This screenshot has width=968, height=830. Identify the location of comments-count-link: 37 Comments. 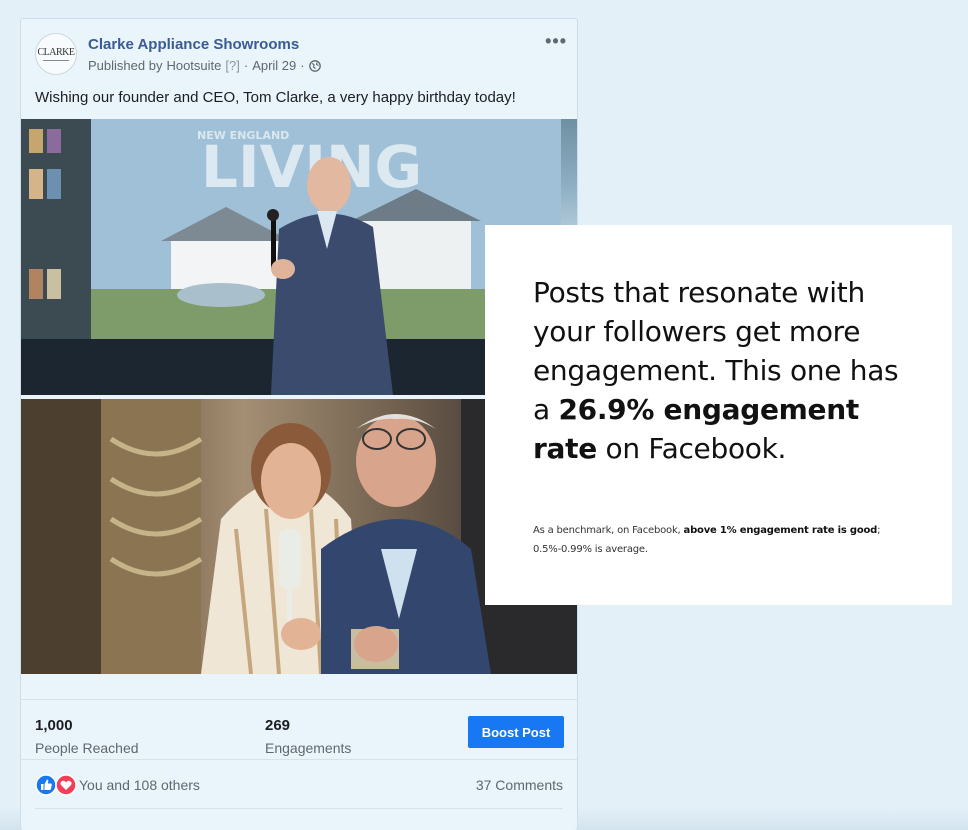
(519, 785).